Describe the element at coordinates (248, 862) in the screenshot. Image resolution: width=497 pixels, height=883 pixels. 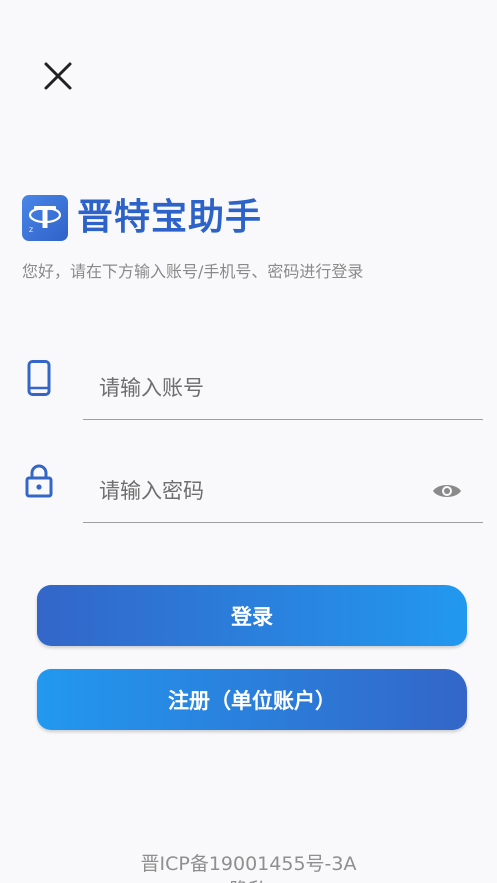
I see `icp-record: 晋ICP备19001455号-3A` at that location.